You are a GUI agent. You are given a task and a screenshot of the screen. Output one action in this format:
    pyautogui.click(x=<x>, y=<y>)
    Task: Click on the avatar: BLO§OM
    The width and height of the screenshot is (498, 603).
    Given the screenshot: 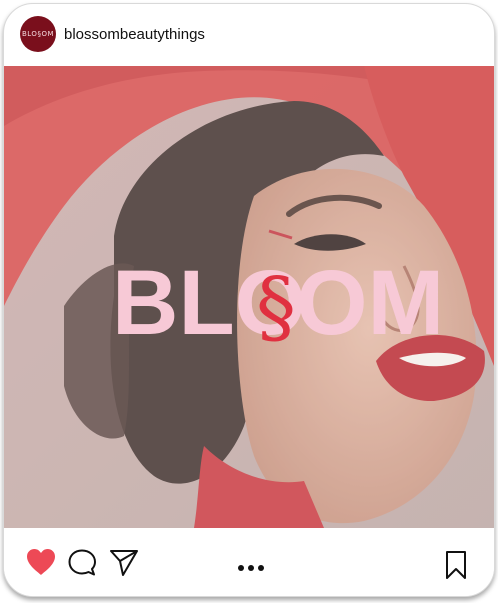 What is the action you would take?
    pyautogui.click(x=38, y=34)
    